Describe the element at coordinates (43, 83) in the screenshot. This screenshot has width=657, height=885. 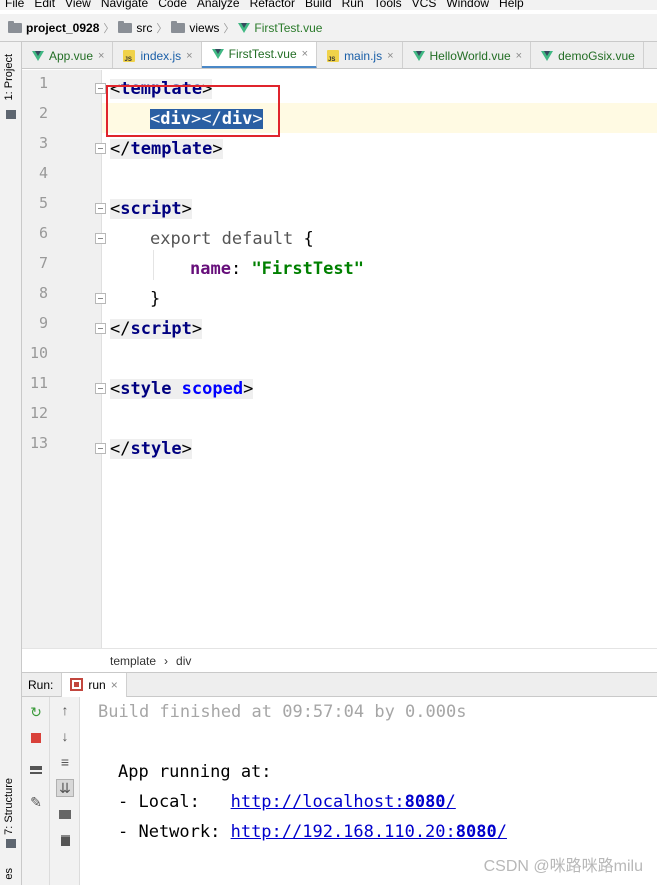
I see `line-number: 1` at that location.